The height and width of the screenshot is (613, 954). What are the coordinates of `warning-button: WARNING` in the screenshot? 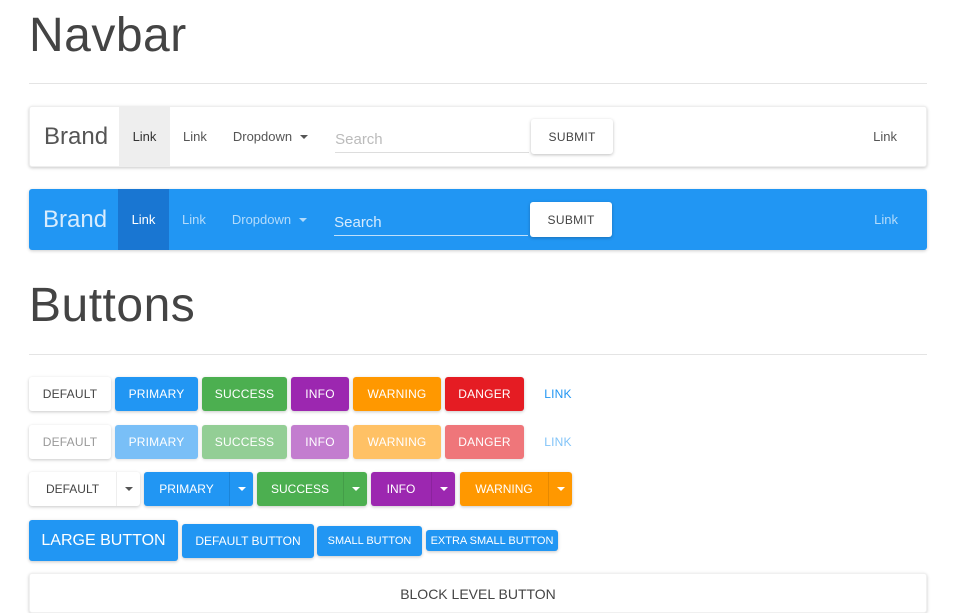 It's located at (397, 394).